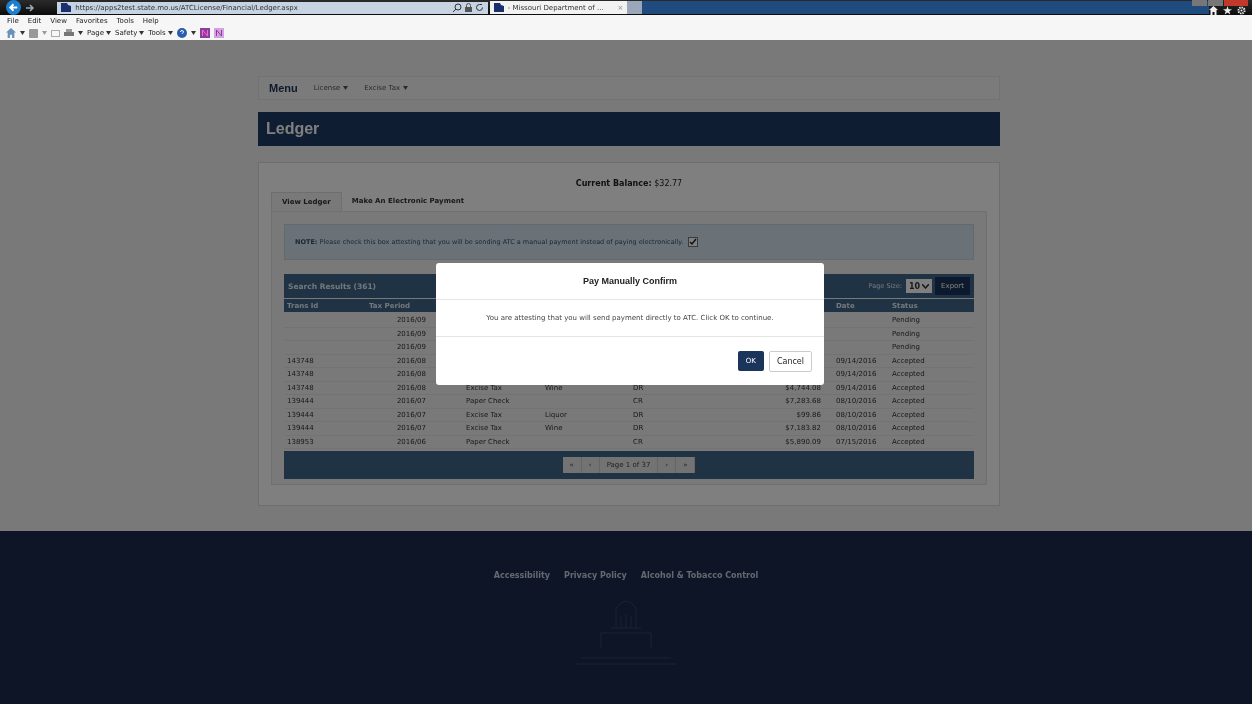  What do you see at coordinates (30, 7) in the screenshot?
I see `forward-icon` at bounding box center [30, 7].